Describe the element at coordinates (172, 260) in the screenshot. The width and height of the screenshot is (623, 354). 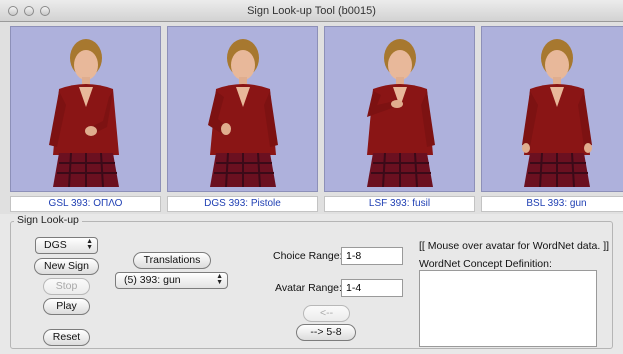
I see `translations-button: Translations` at that location.